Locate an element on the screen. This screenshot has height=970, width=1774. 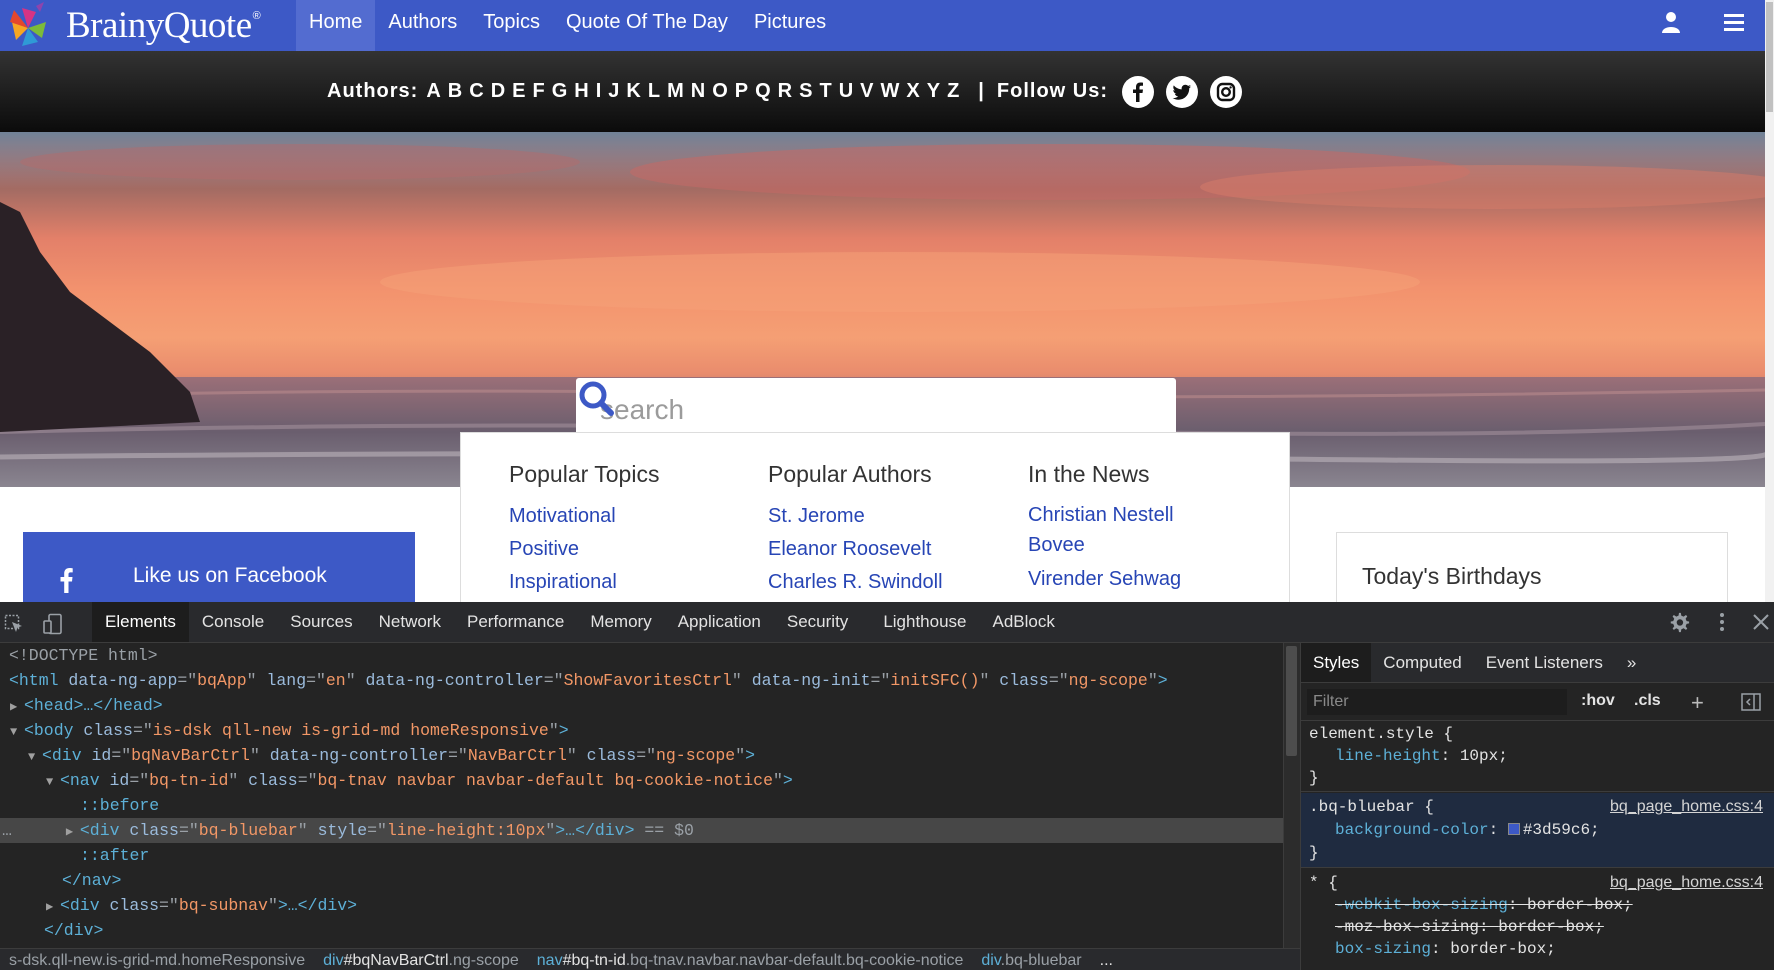
author-letter-link: Y is located at coordinates (934, 91).